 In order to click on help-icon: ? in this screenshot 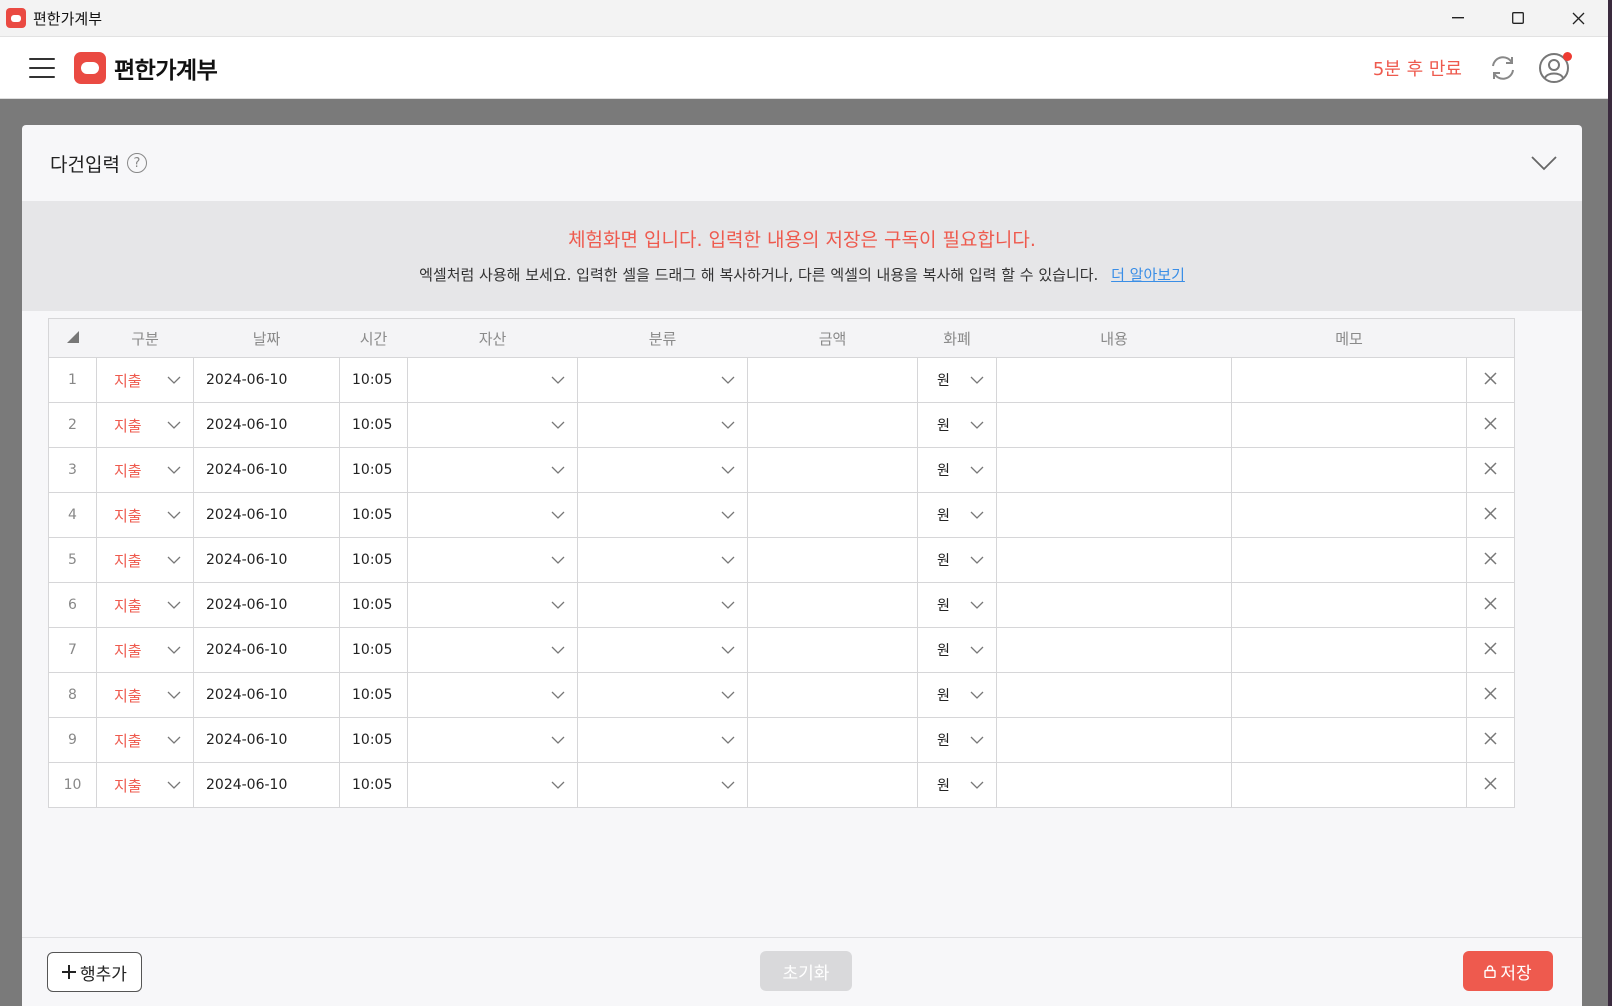, I will do `click(136, 163)`.